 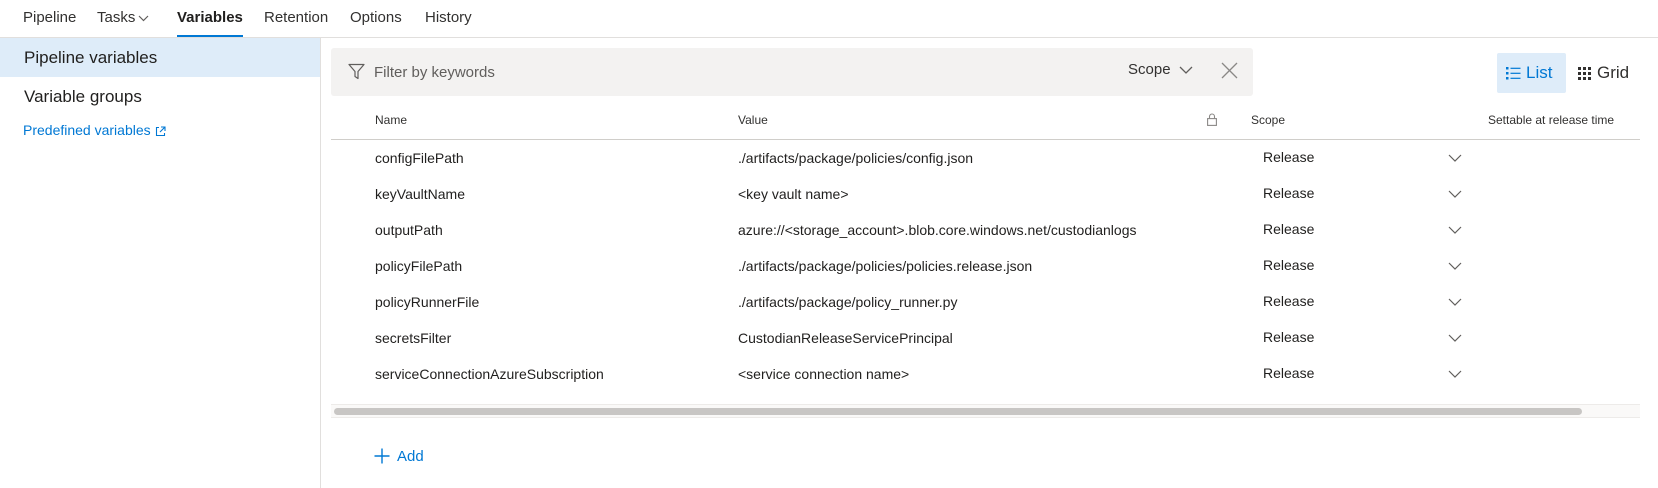 I want to click on sidebar-item-label: Pipeline variables, so click(x=91, y=57).